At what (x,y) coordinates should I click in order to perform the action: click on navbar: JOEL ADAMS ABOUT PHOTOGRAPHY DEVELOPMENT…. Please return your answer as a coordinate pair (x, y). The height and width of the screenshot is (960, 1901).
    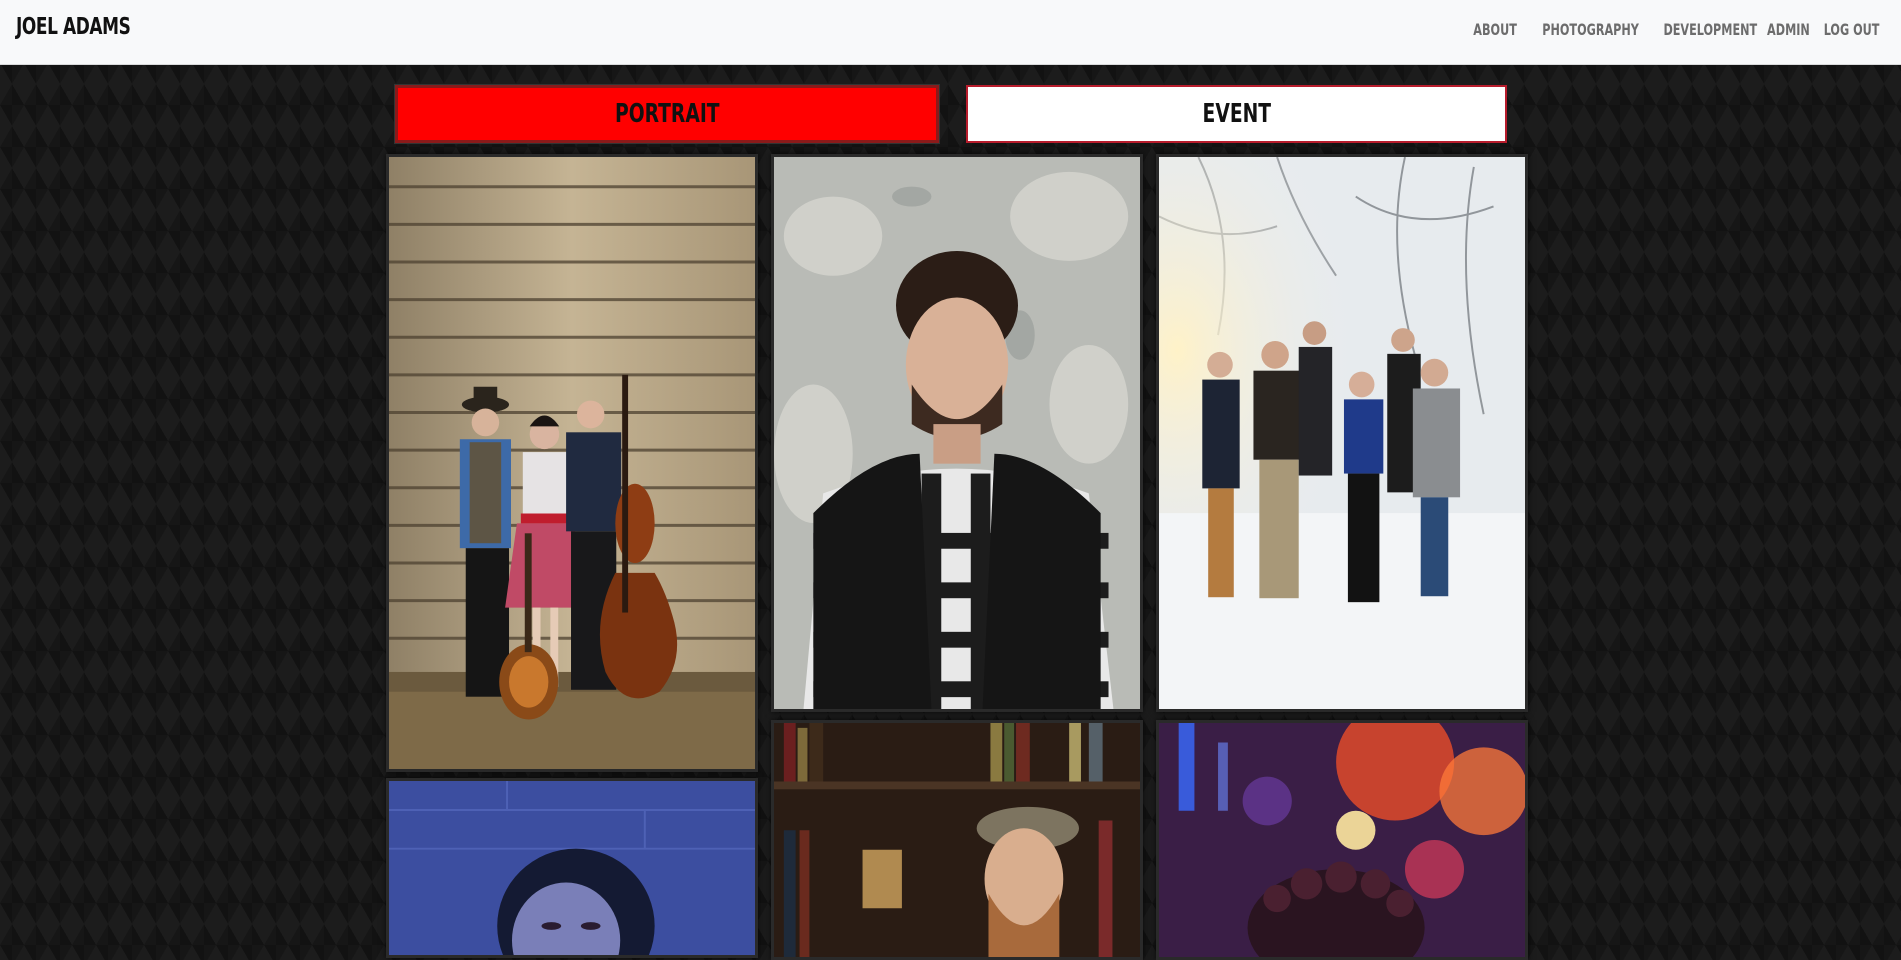
    Looking at the image, I should click on (950, 32).